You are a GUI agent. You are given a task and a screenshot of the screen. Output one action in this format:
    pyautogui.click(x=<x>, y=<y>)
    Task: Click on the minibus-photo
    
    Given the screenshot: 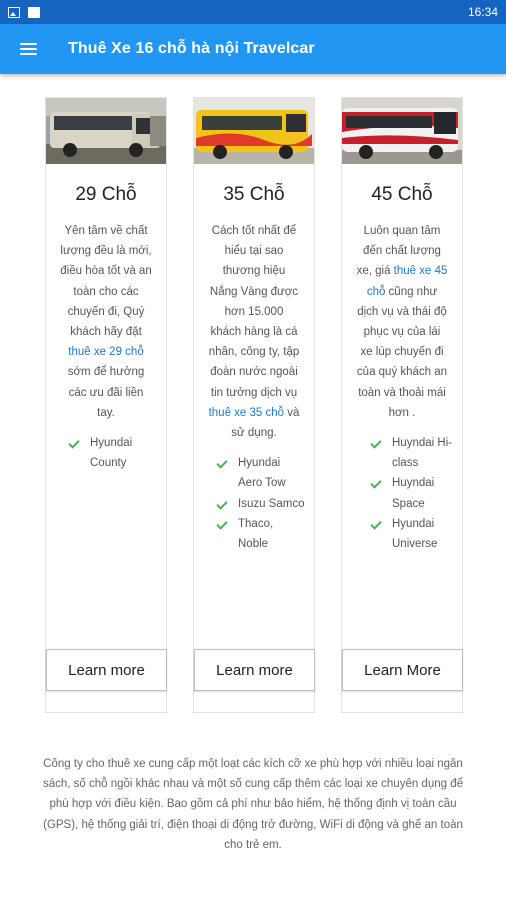 What is the action you would take?
    pyautogui.click(x=106, y=131)
    